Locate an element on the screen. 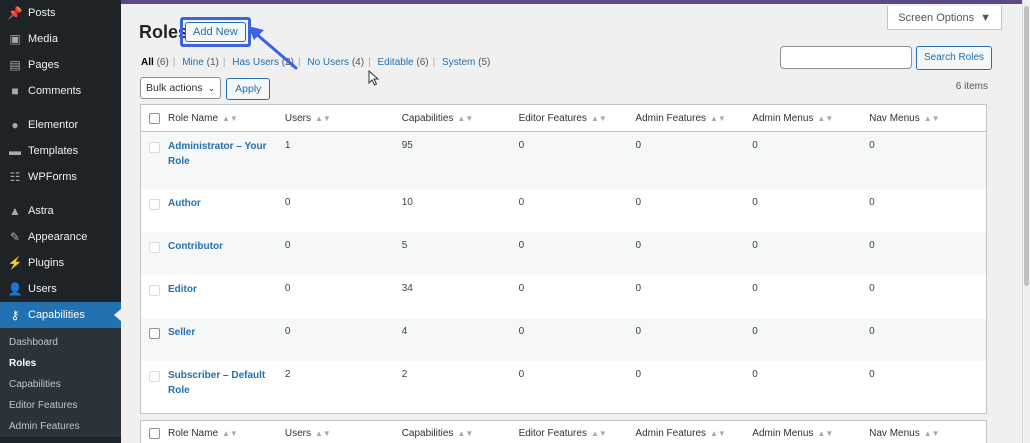  sidebar-item-capabilities: ⚷ Capabilities is located at coordinates (60, 315).